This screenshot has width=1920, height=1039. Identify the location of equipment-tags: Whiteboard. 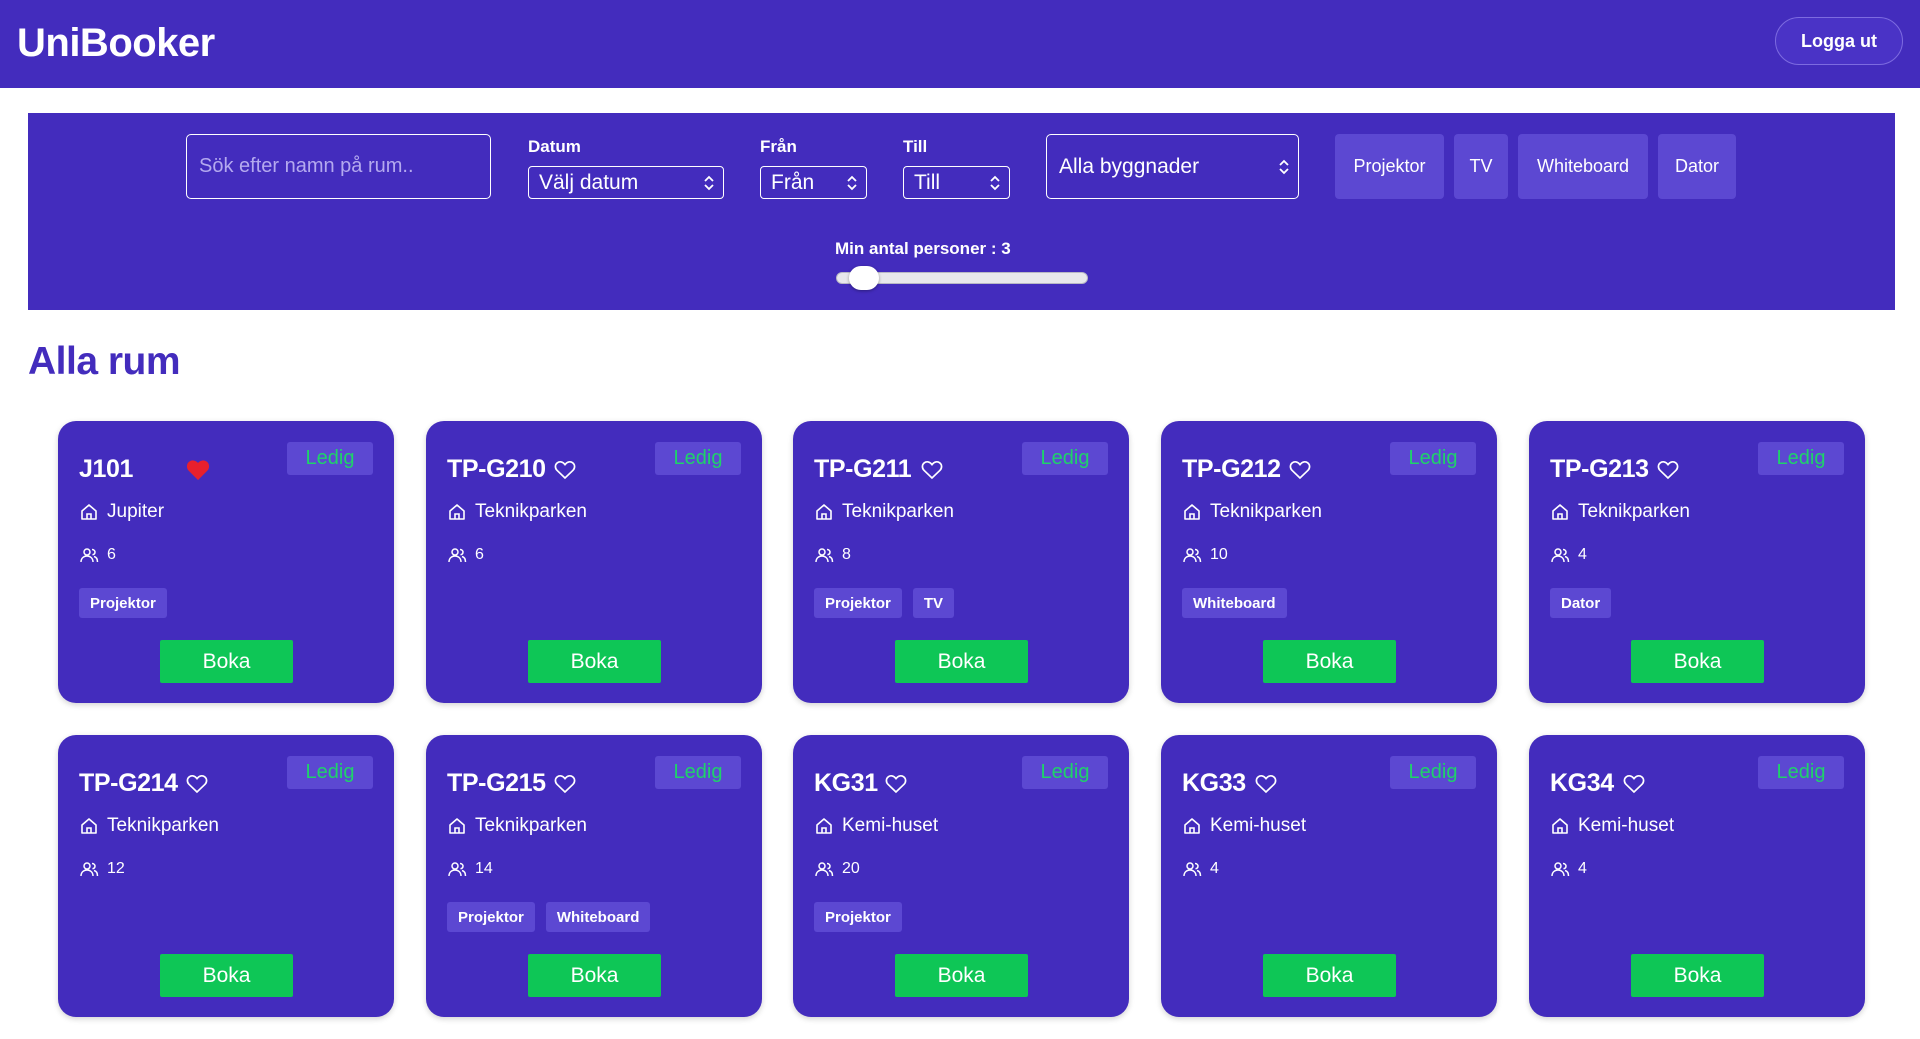
(1234, 603).